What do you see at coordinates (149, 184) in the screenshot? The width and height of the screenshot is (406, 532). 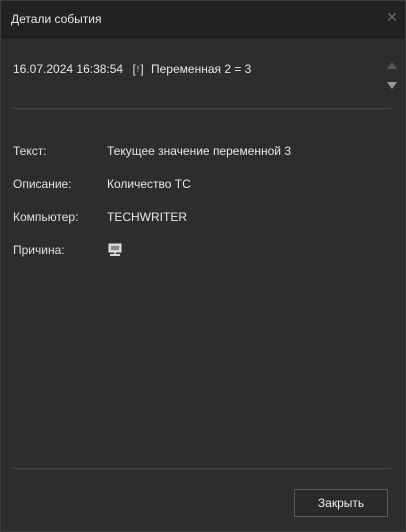 I see `detail-value: Количество ТС` at bounding box center [149, 184].